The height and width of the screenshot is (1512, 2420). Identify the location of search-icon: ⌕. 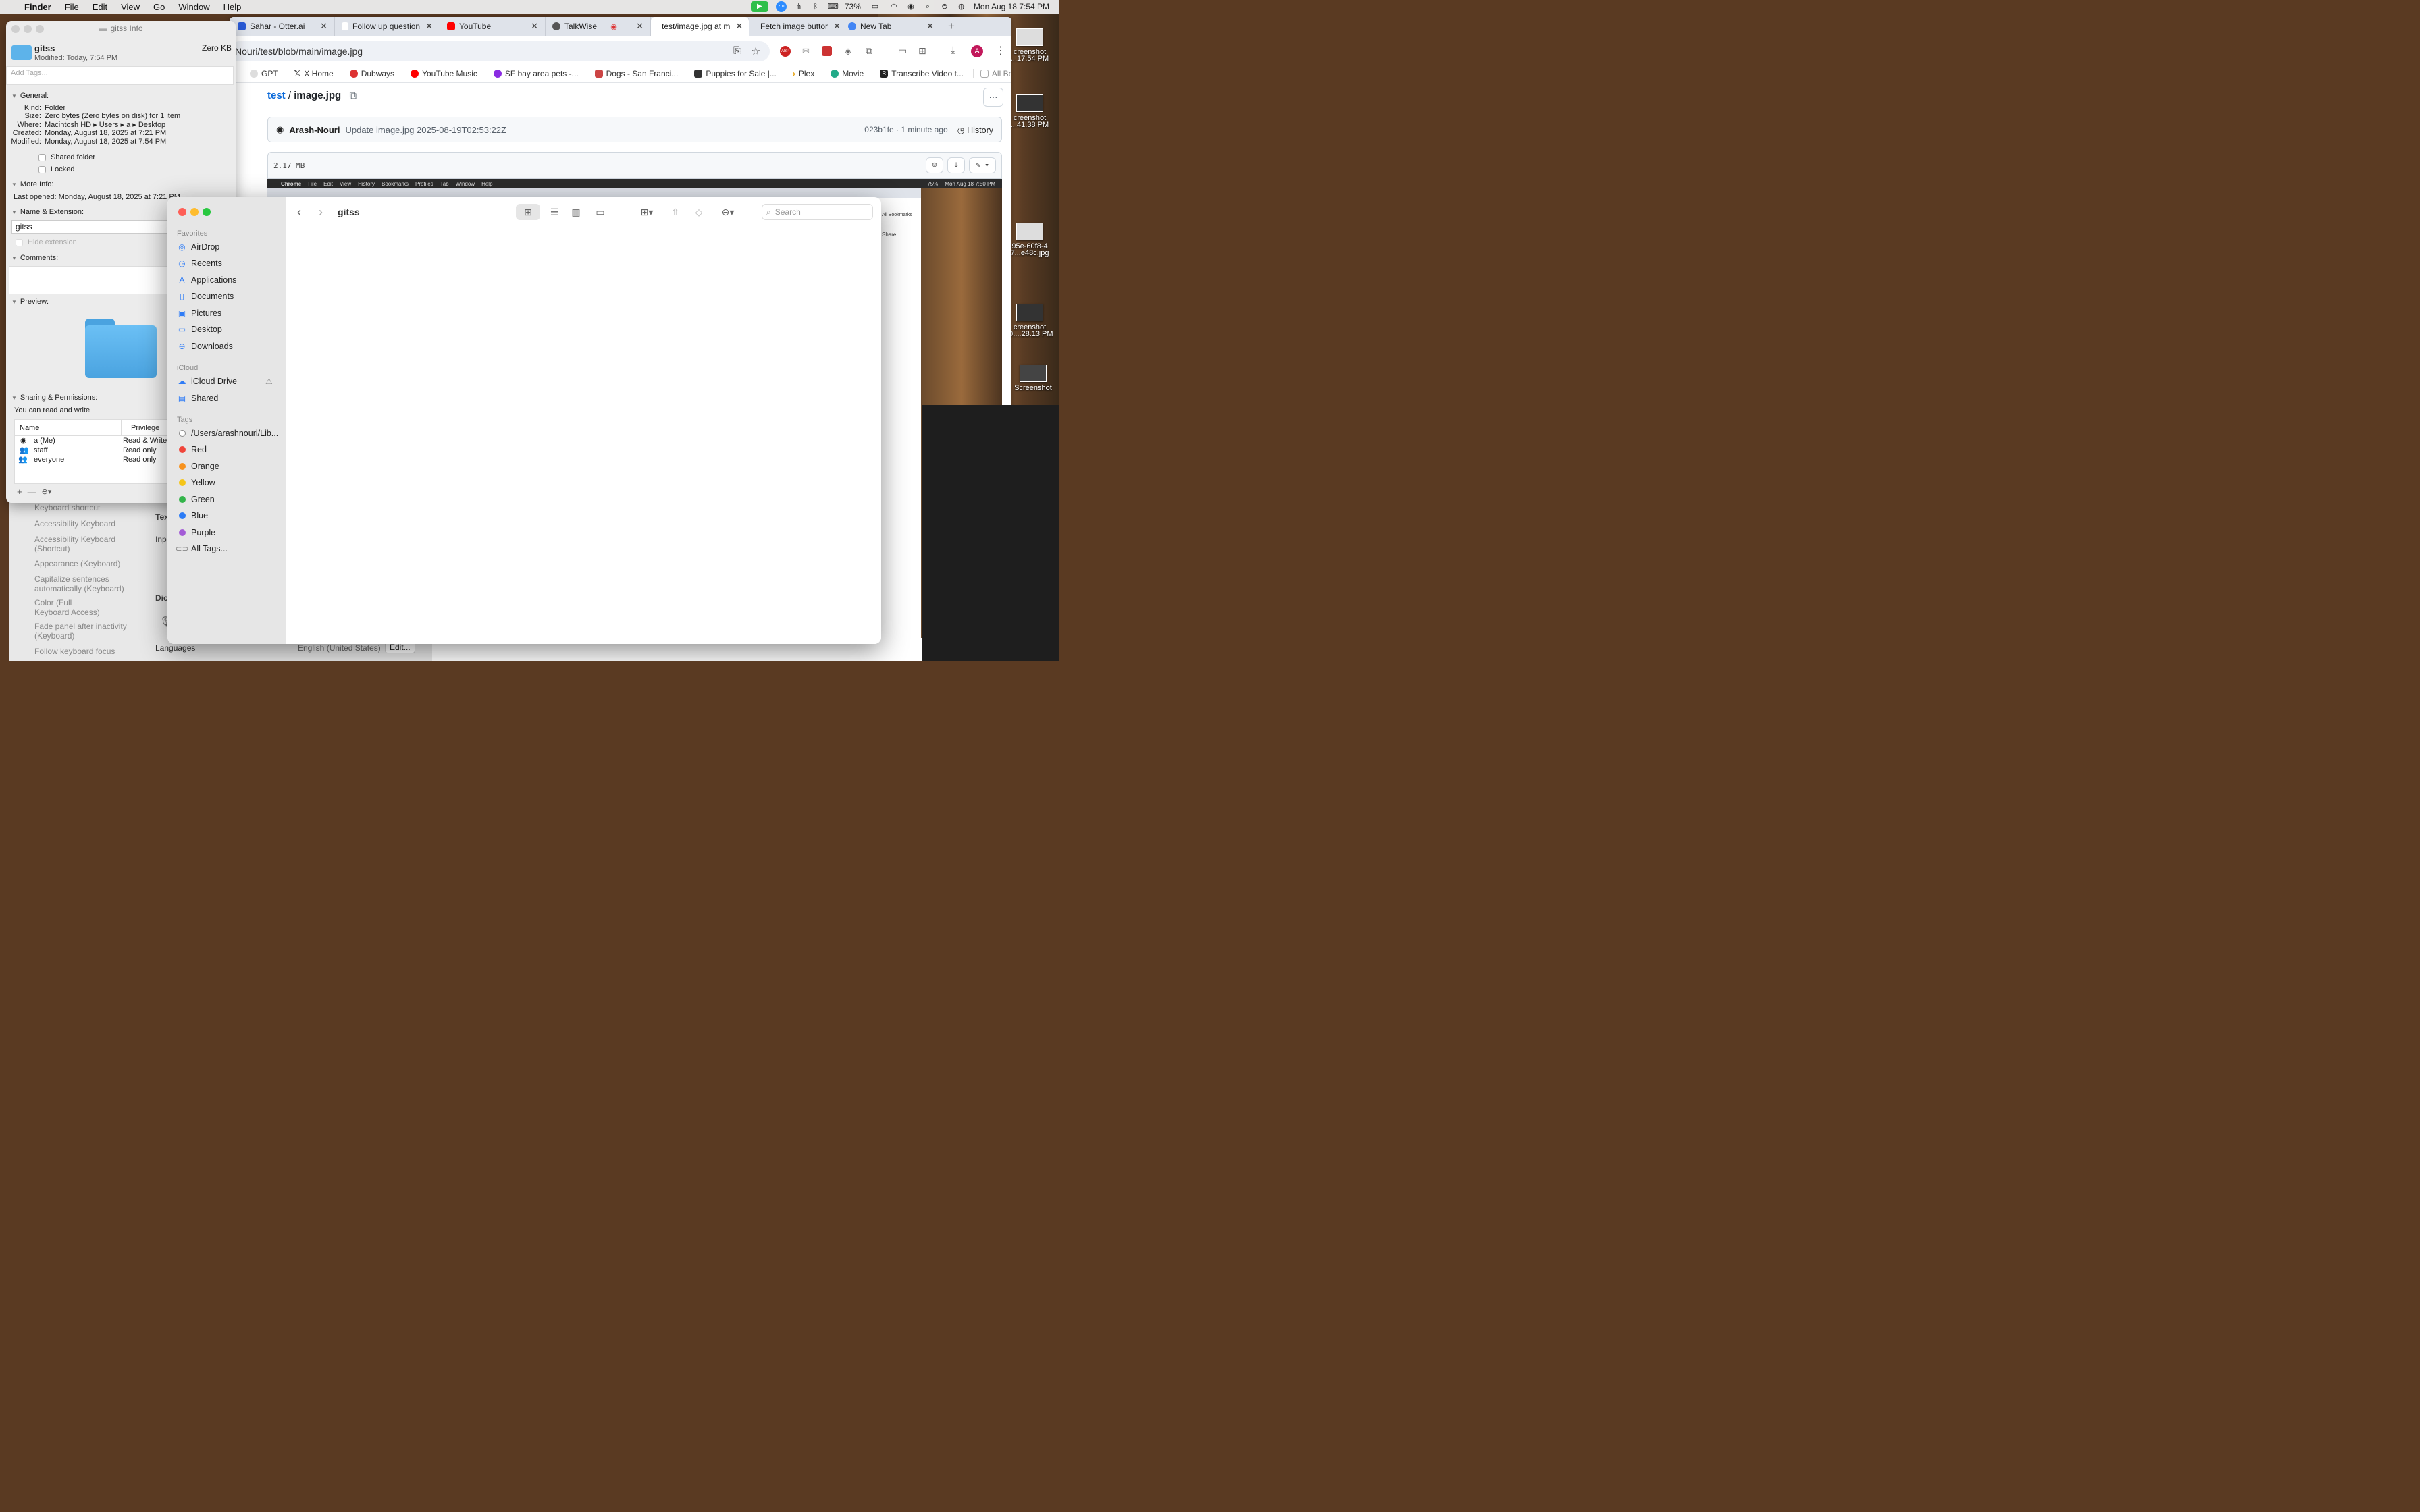
(927, 7).